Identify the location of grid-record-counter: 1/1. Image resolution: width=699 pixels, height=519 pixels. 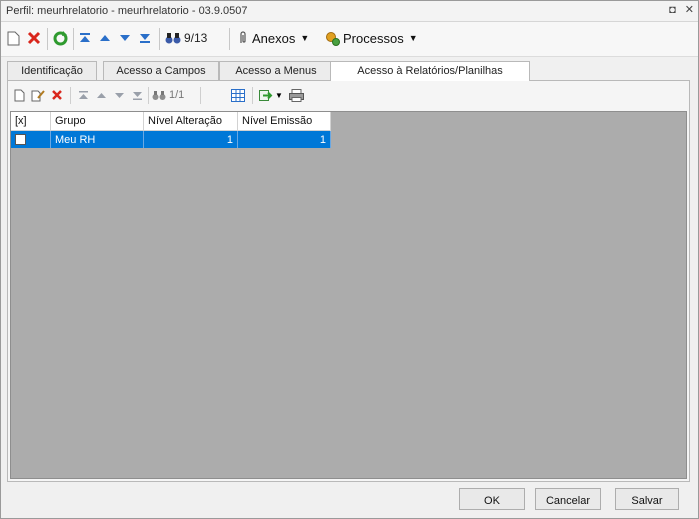
(177, 95).